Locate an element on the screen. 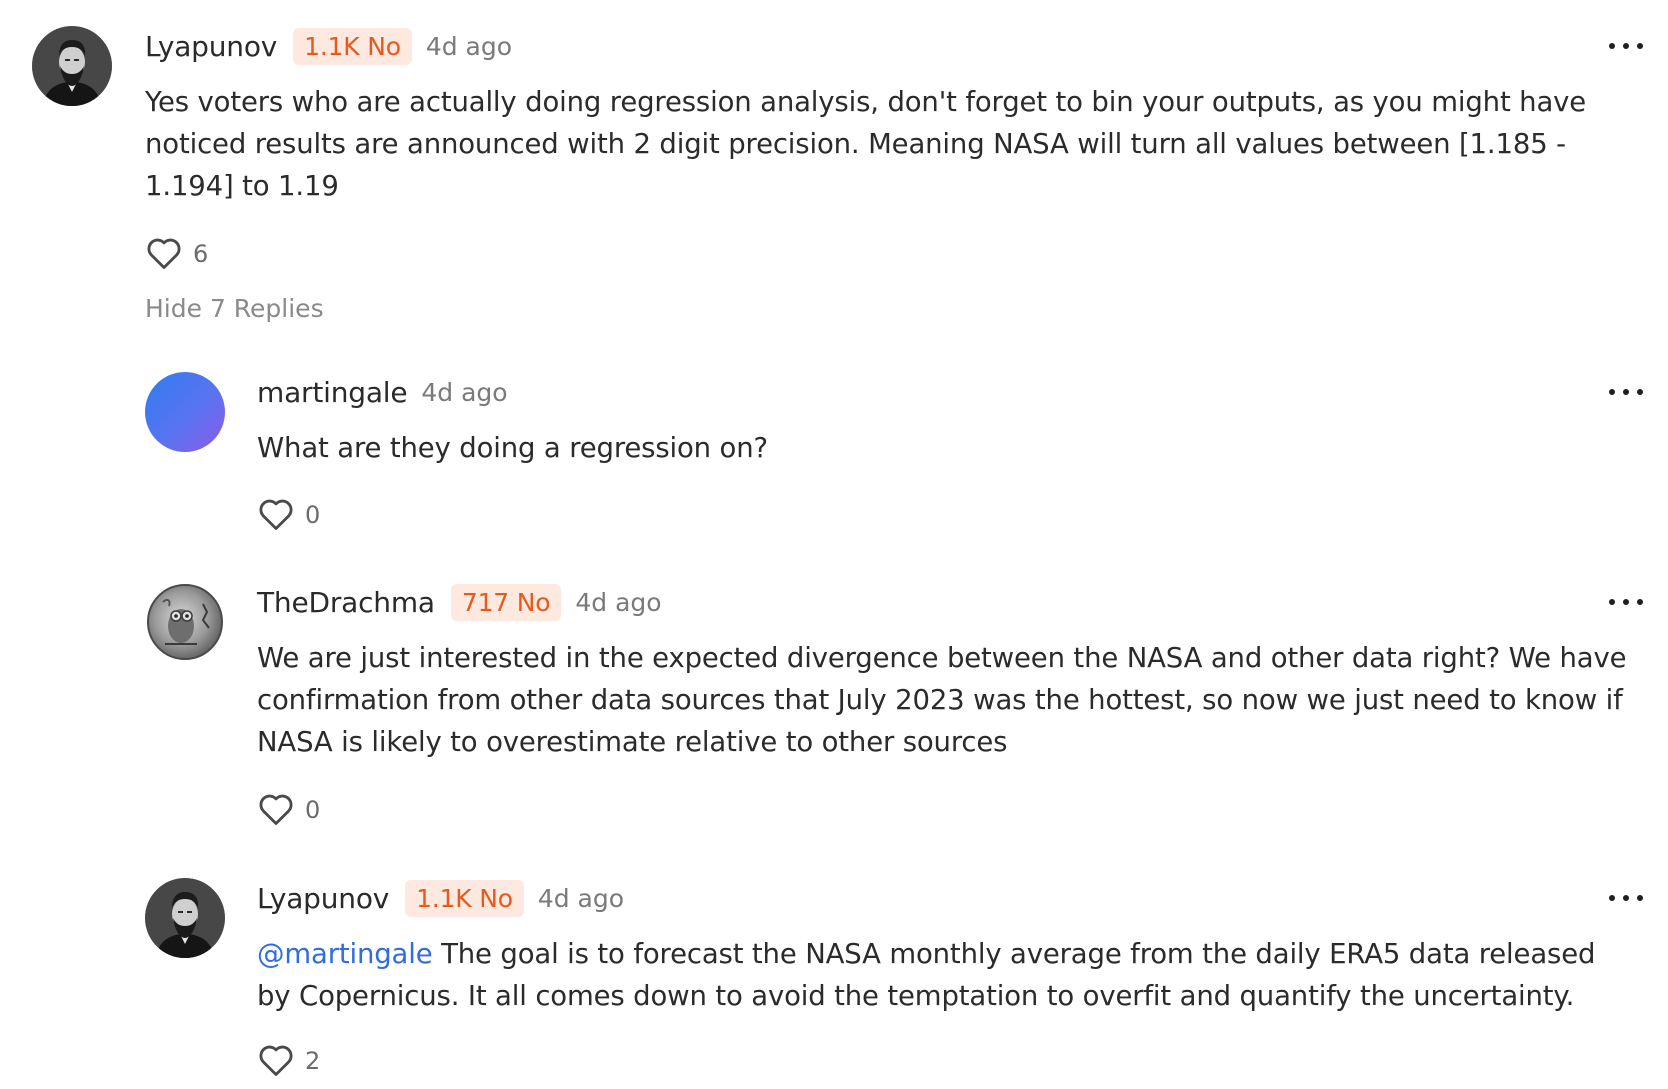 The width and height of the screenshot is (1668, 1089). like-count: 2 is located at coordinates (313, 1061).